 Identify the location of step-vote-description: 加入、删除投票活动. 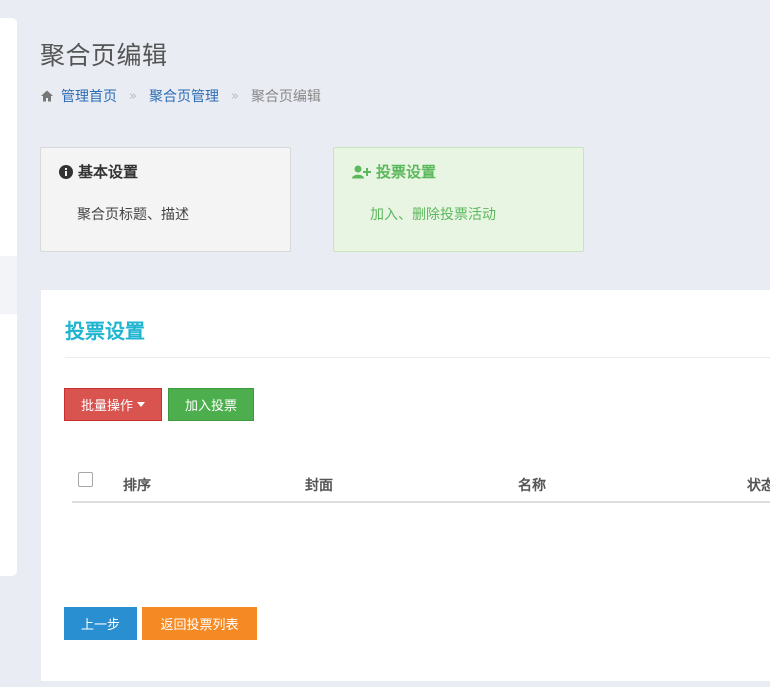
(433, 215).